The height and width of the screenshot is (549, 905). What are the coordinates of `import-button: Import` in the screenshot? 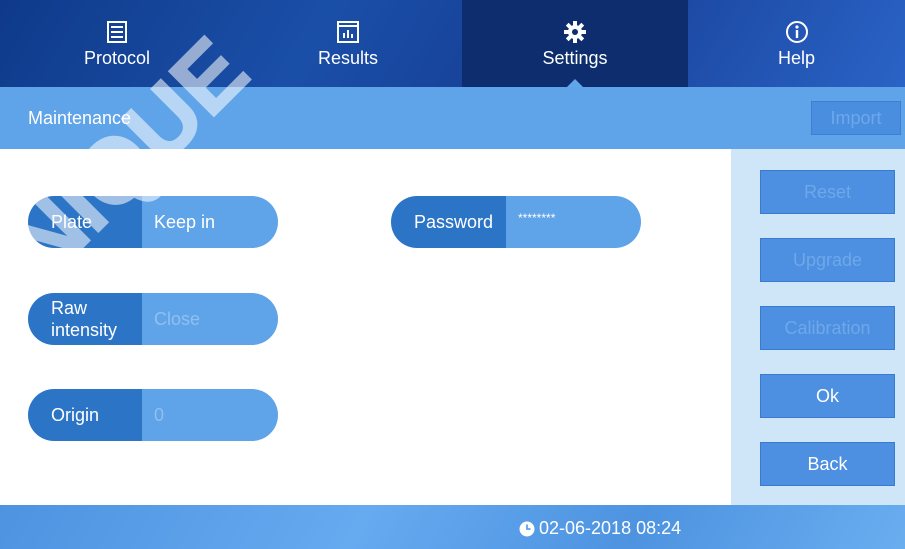 It's located at (856, 118).